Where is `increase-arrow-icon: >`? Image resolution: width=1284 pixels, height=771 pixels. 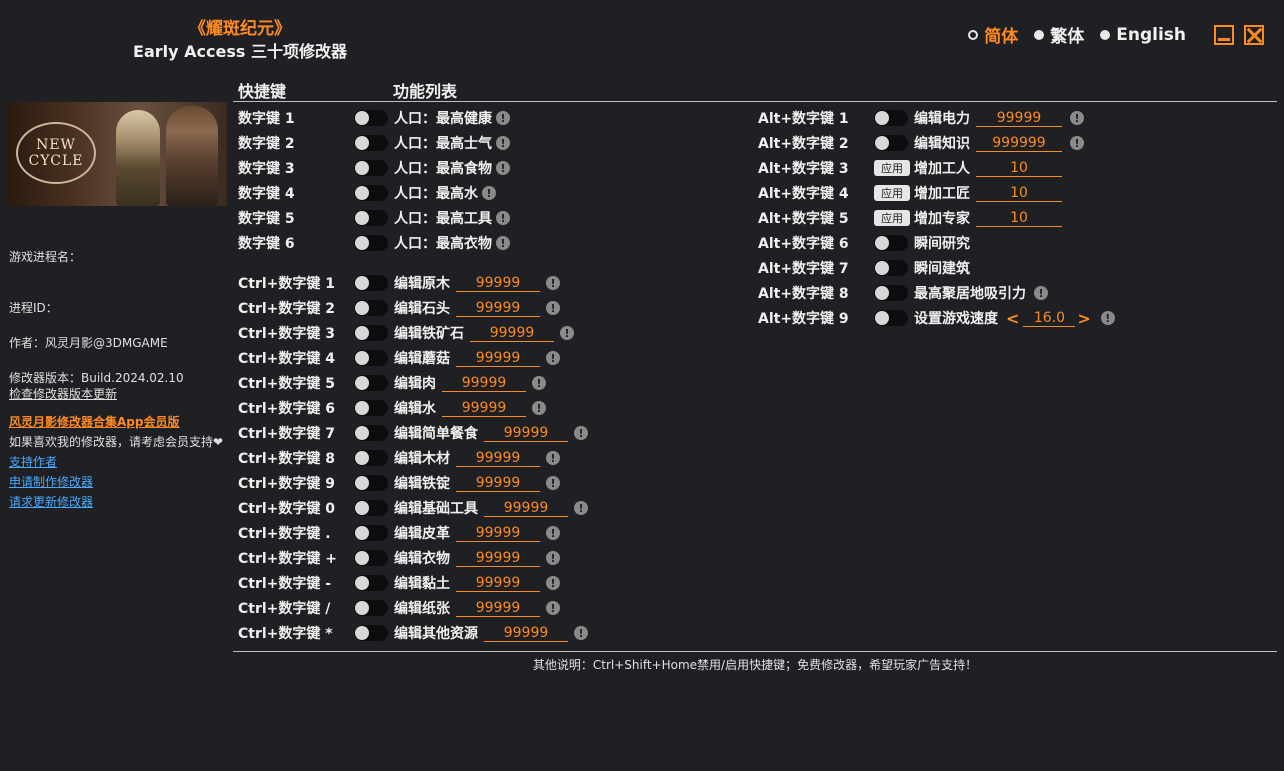
increase-arrow-icon: > is located at coordinates (1083, 318).